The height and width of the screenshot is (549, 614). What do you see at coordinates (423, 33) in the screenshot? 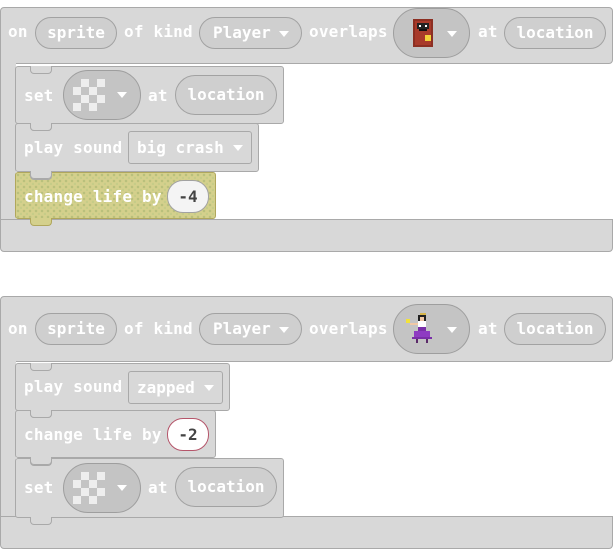
I see `enemy-sprite-icon` at bounding box center [423, 33].